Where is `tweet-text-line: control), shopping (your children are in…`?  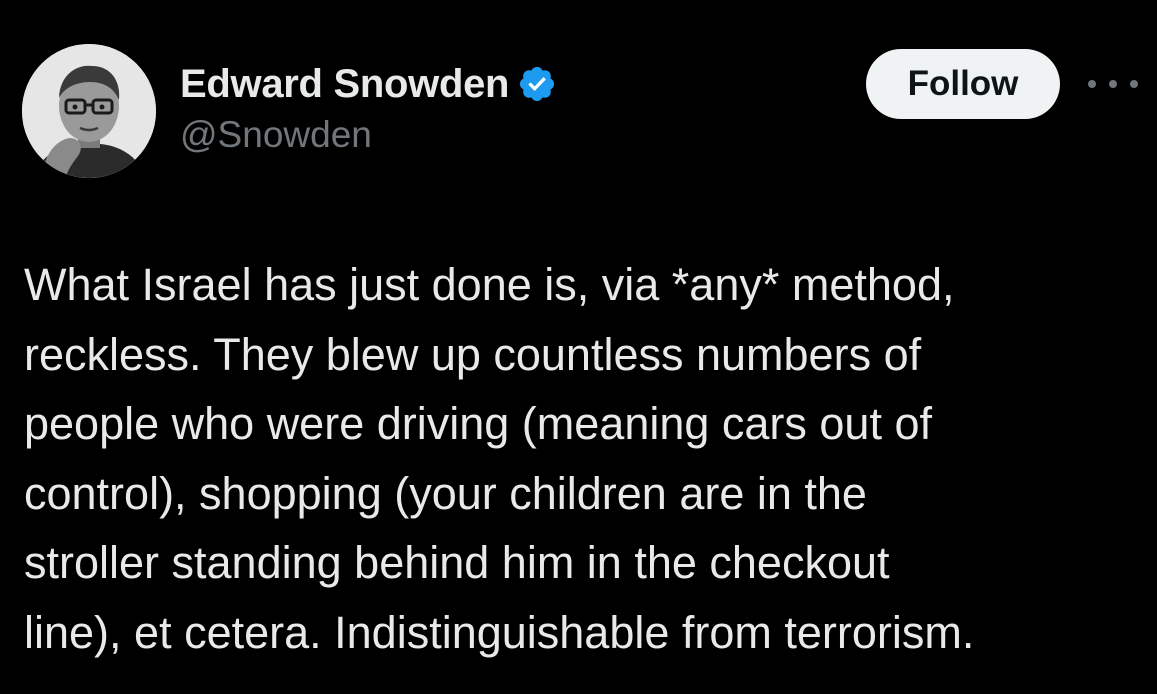 tweet-text-line: control), shopping (your children are in… is located at coordinates (445, 493).